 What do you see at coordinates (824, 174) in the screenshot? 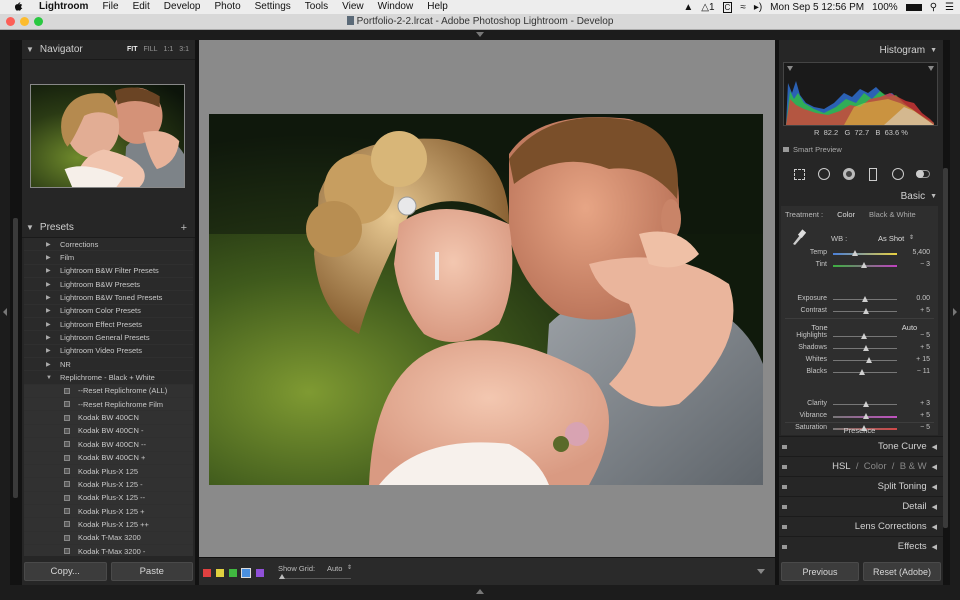
I see `spot-removal-icon` at bounding box center [824, 174].